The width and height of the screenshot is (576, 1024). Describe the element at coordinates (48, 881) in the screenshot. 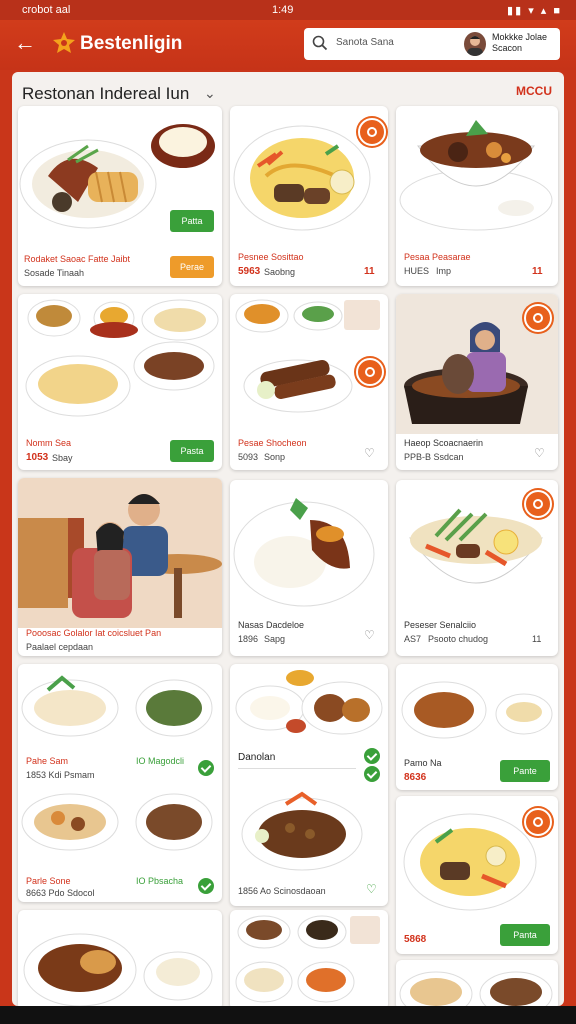

I see `dish-name: Parle Sone` at that location.